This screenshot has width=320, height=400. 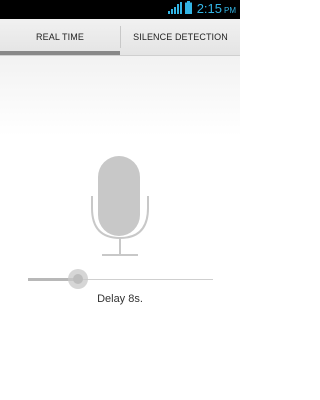 I want to click on signal-icon, so click(x=174, y=10).